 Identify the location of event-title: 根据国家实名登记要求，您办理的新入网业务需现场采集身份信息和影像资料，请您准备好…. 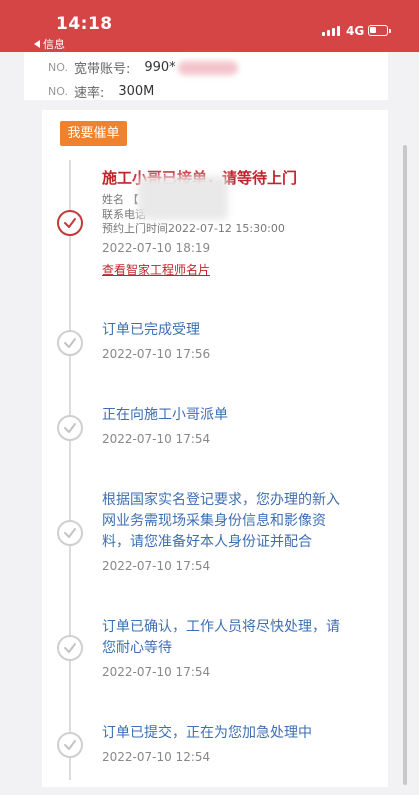
(221, 521).